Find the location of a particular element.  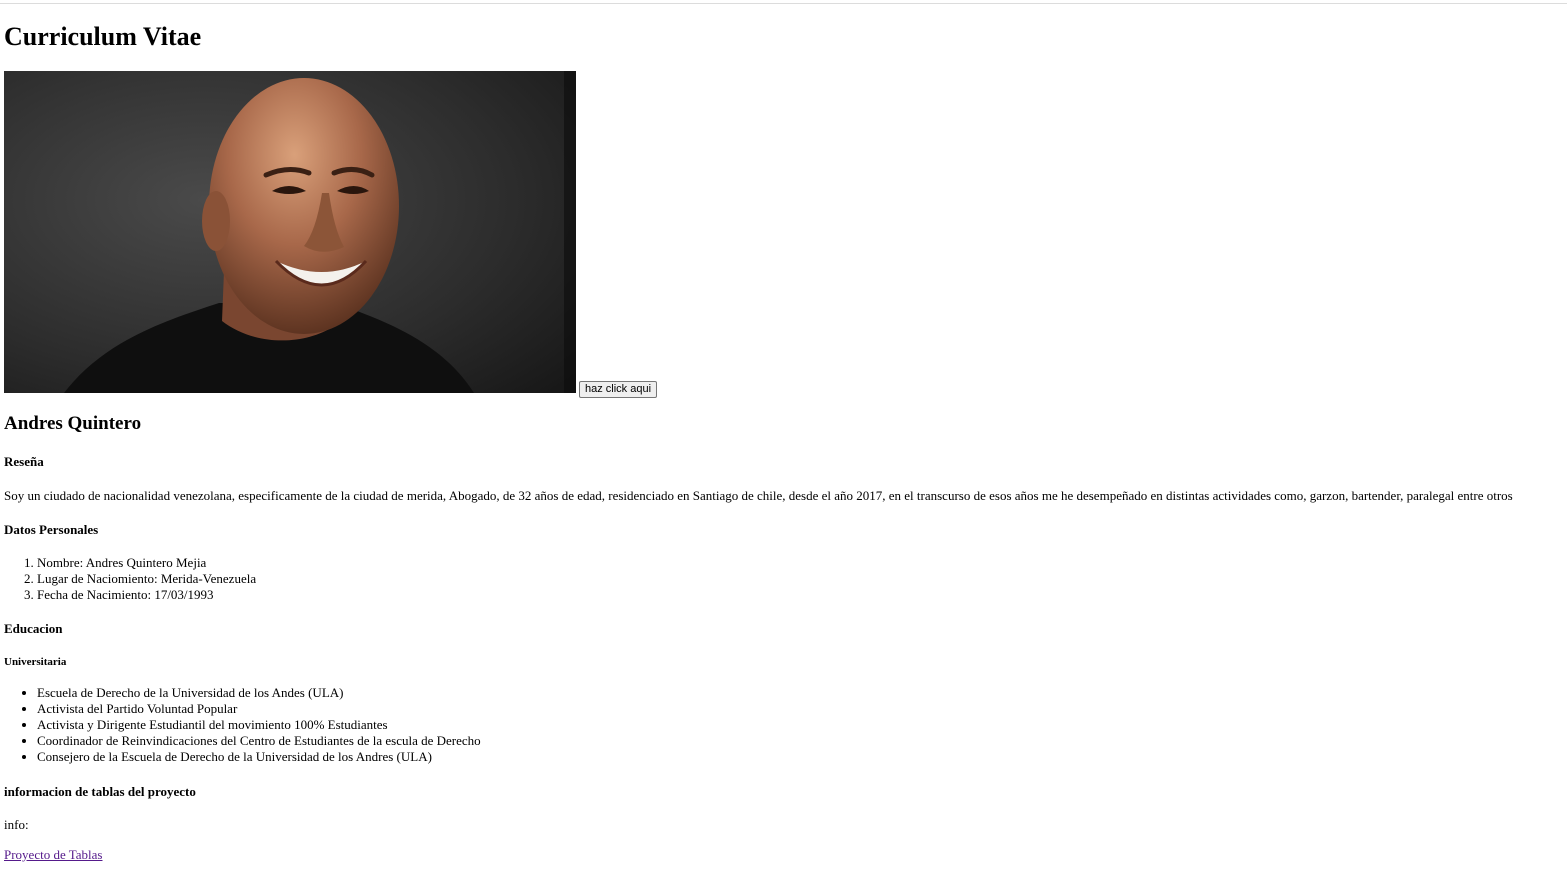

list-item: Nombre: Andres Quintero Mejia is located at coordinates (146, 563).